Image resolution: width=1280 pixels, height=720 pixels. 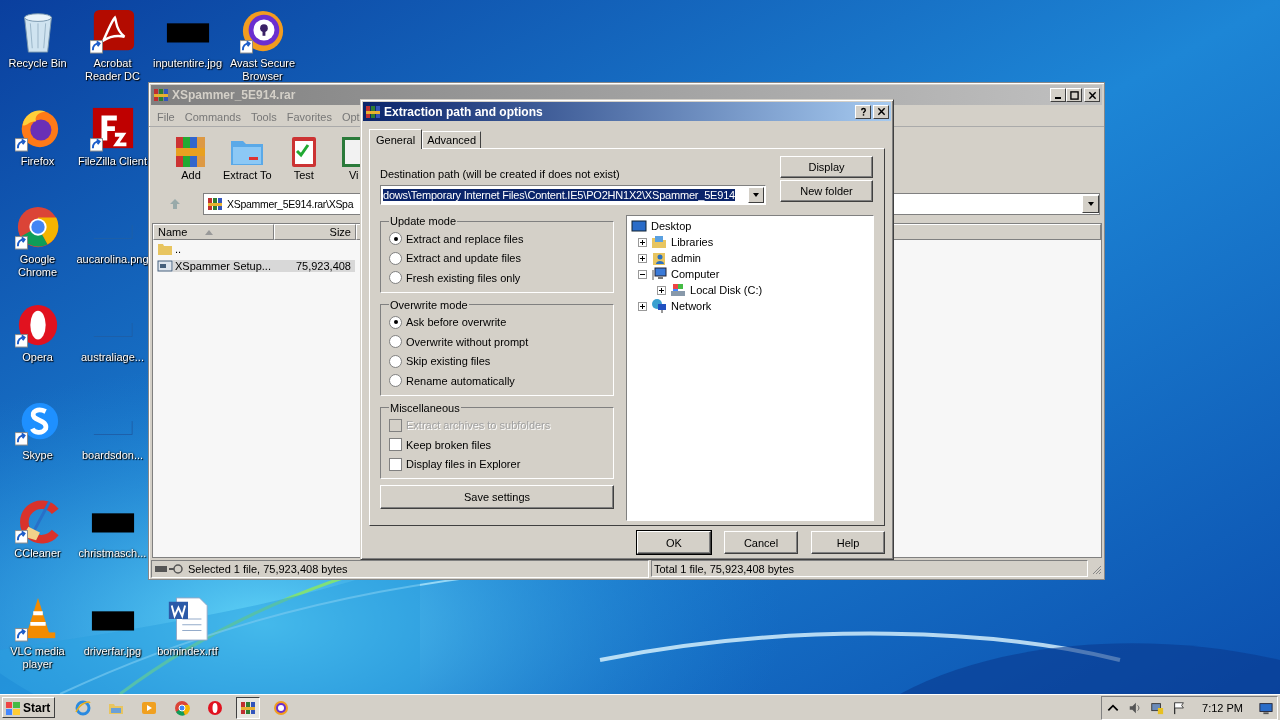 What do you see at coordinates (169, 569) in the screenshot?
I see `drive-key-icon` at bounding box center [169, 569].